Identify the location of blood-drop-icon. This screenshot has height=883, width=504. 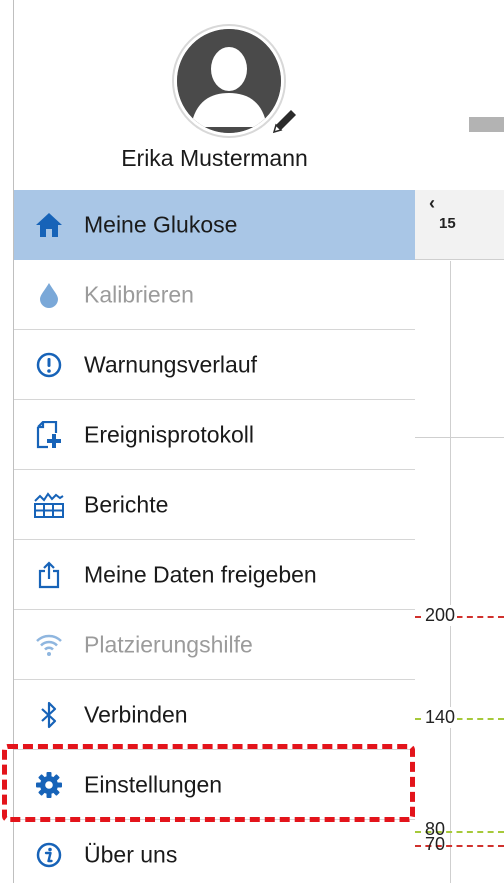
(49, 295).